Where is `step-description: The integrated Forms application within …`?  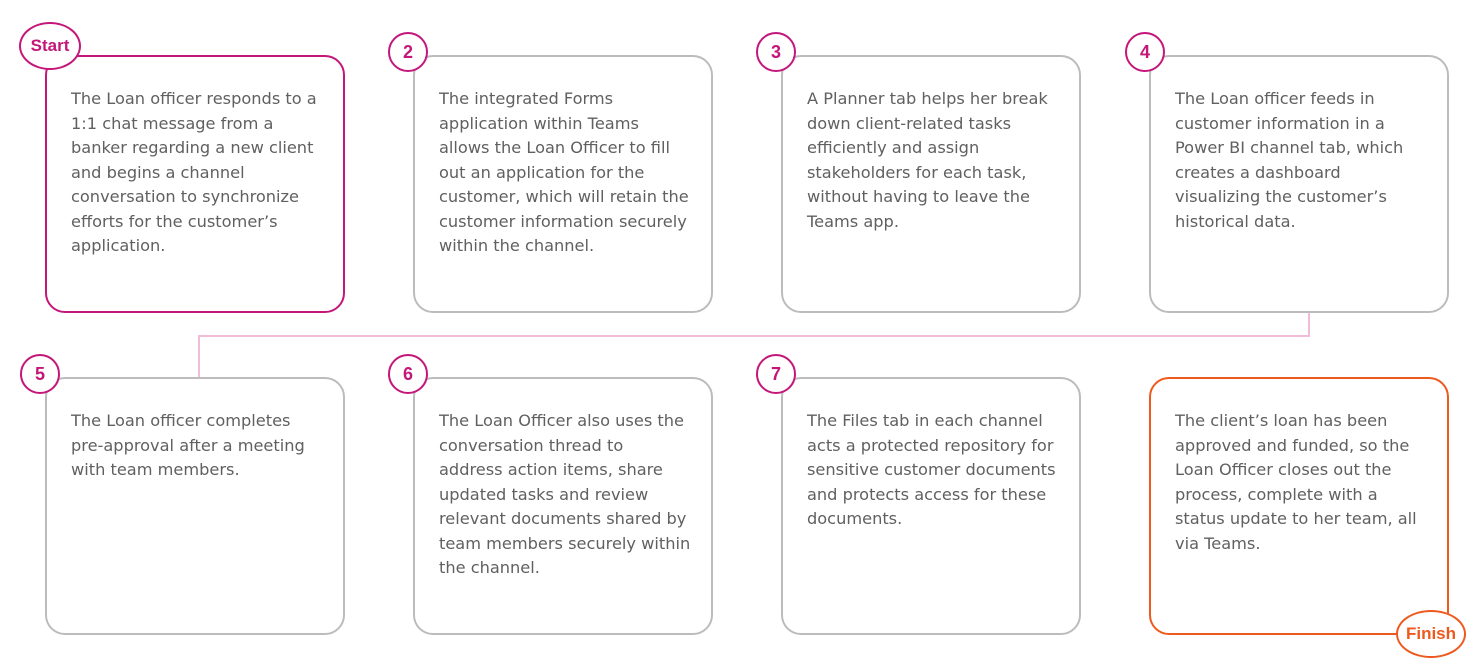
step-description: The integrated Forms application within … is located at coordinates (564, 172).